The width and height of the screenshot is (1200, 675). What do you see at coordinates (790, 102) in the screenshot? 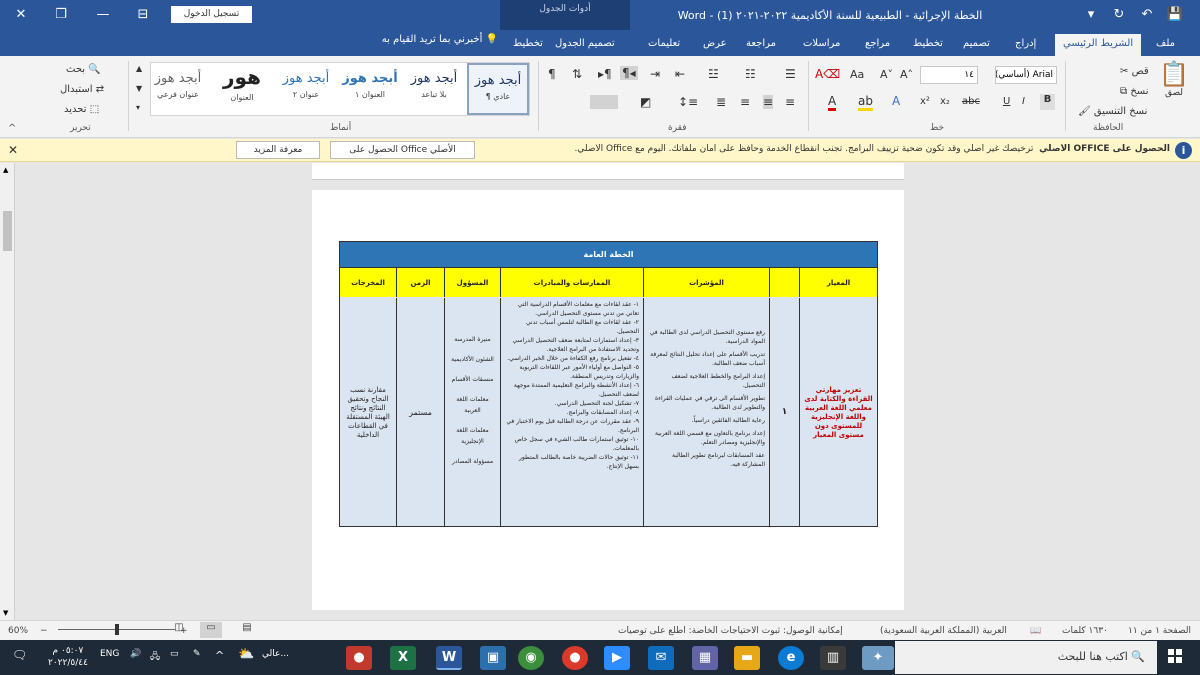
I see `align-left-icon: ≡` at bounding box center [790, 102].